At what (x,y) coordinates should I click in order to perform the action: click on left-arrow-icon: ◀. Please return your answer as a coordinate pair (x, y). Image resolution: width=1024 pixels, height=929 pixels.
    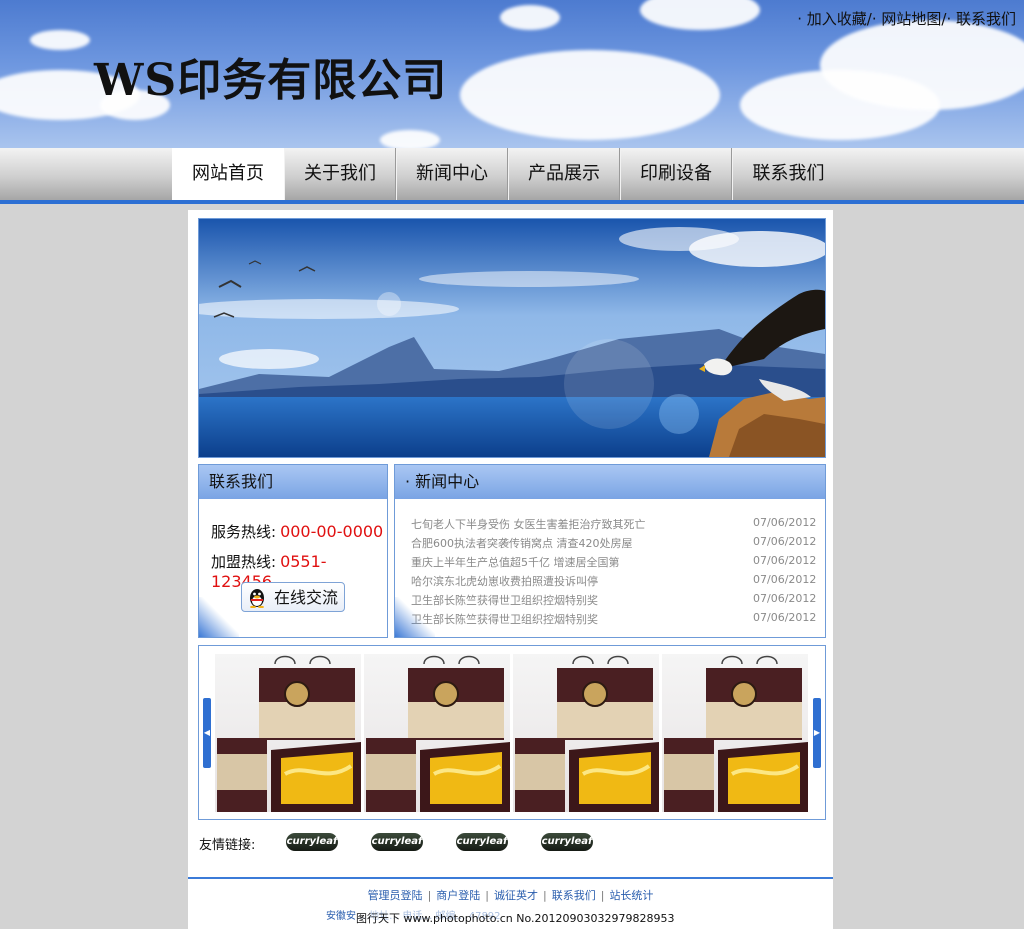
    Looking at the image, I should click on (207, 733).